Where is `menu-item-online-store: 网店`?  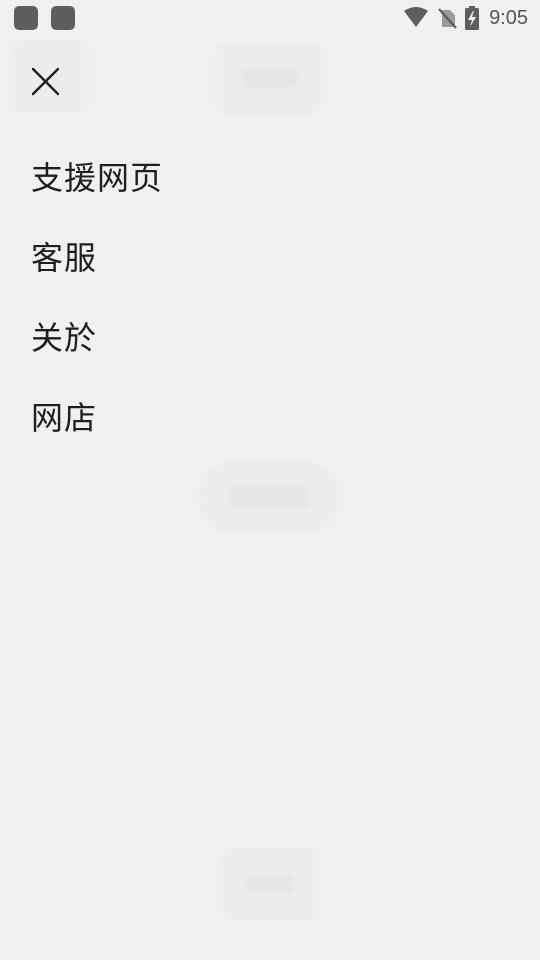 menu-item-online-store: 网店 is located at coordinates (97, 416).